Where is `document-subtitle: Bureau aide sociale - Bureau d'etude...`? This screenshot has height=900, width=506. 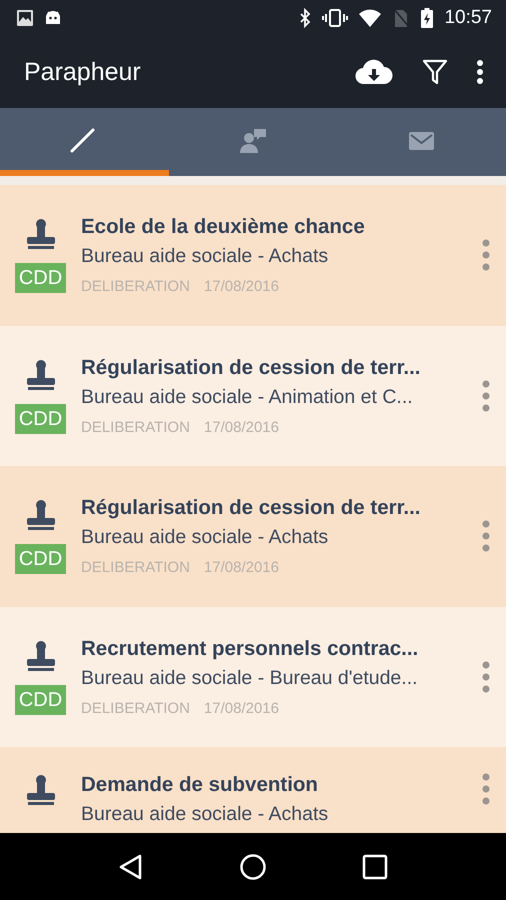 document-subtitle: Bureau aide sociale - Bureau d'etude... is located at coordinates (250, 678).